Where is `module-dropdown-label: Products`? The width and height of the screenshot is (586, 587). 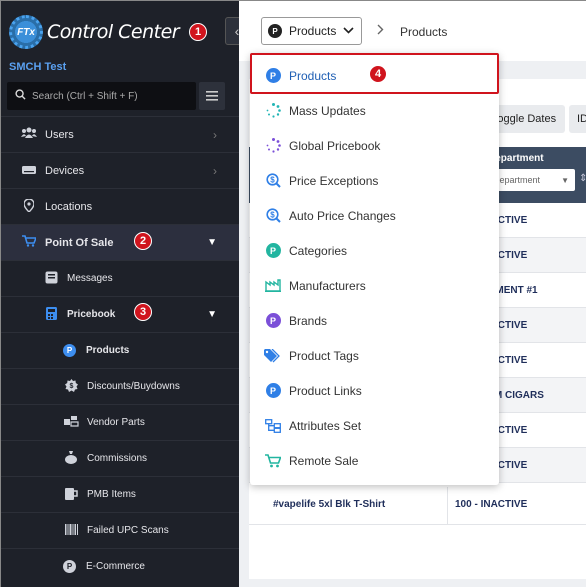 module-dropdown-label: Products is located at coordinates (313, 31).